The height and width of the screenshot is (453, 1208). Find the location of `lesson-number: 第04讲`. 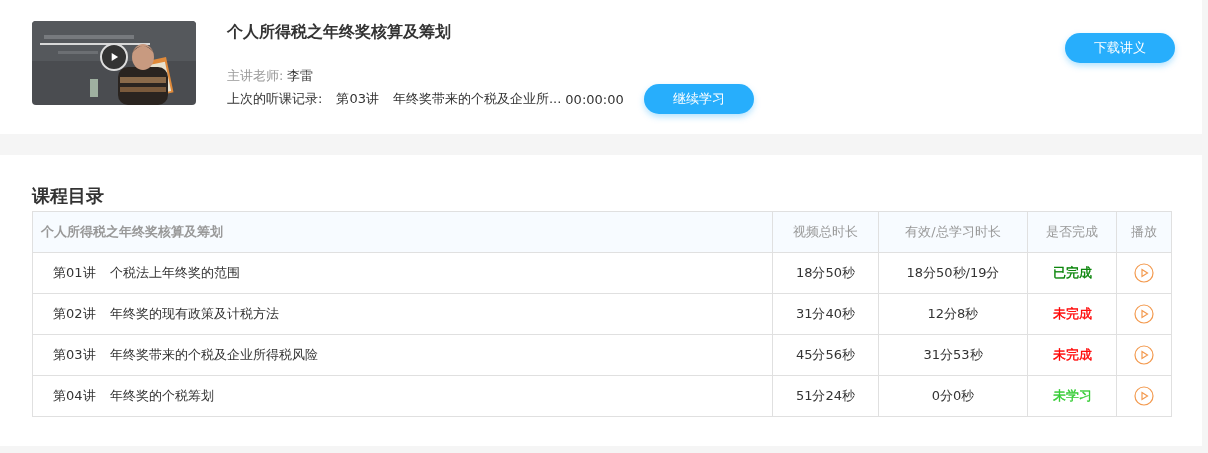

lesson-number: 第04讲 is located at coordinates (74, 395).